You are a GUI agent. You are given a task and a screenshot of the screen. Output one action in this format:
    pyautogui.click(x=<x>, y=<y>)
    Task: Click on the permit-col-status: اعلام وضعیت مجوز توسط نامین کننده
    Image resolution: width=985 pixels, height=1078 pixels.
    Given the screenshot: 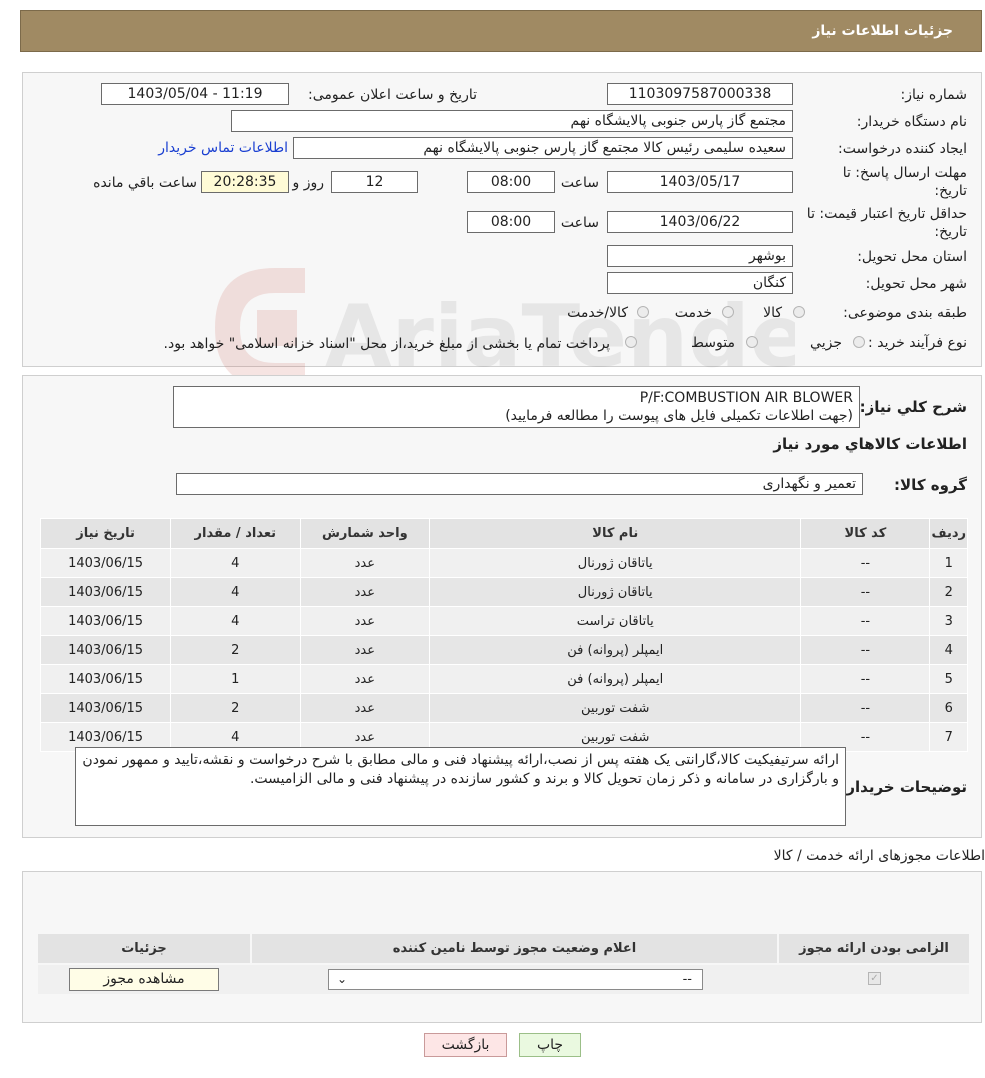 What is the action you would take?
    pyautogui.click(x=514, y=948)
    